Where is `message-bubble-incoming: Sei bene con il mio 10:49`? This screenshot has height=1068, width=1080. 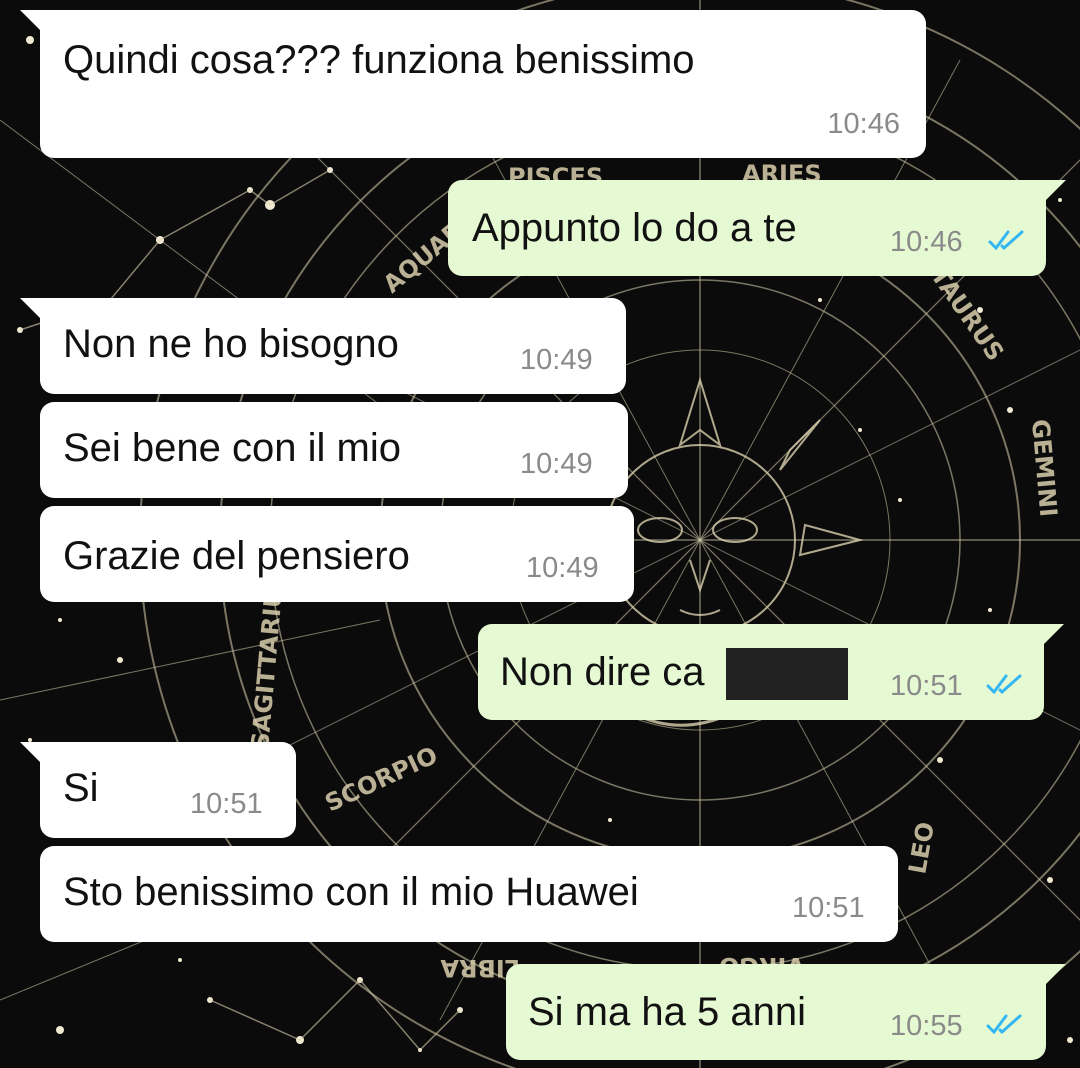
message-bubble-incoming: Sei bene con il mio 10:49 is located at coordinates (334, 450).